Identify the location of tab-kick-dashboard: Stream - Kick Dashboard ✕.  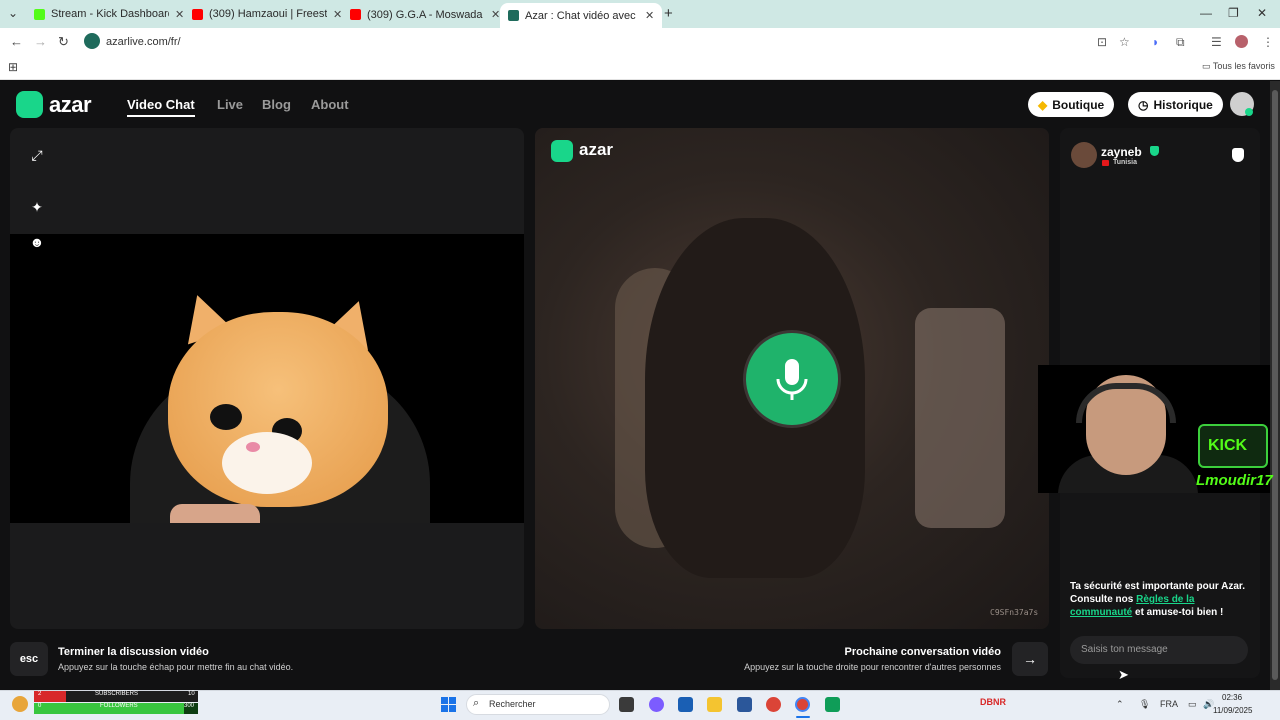
(109, 14).